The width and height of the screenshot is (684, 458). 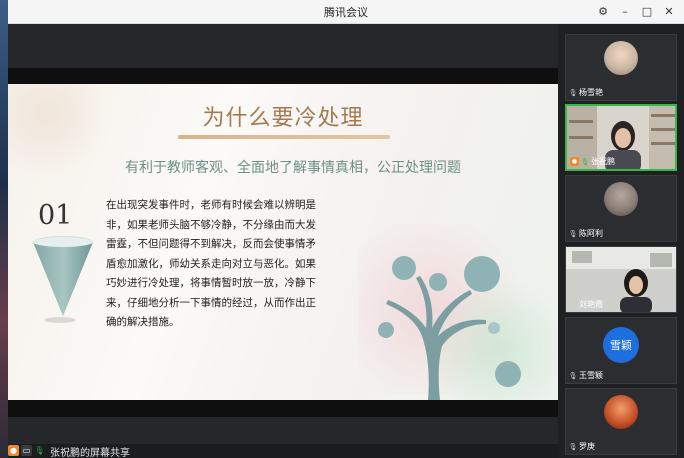 I want to click on body-line: 来，仔细地分析一下事情的经过，从而作出正, so click(x=211, y=302).